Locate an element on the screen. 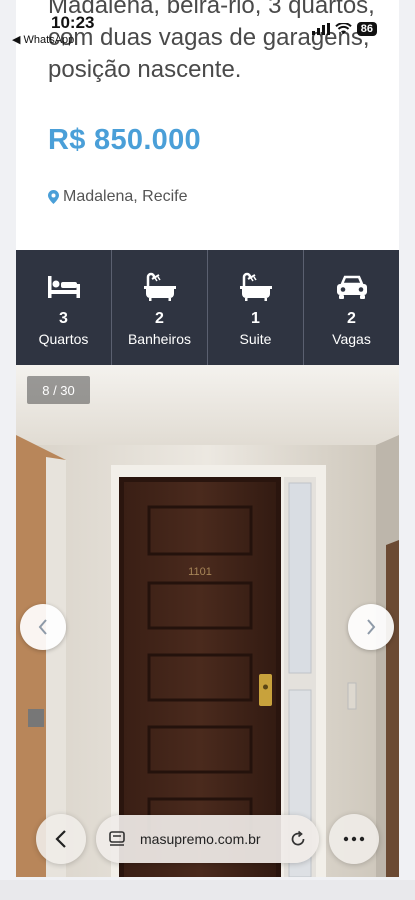 The height and width of the screenshot is (900, 415). listing-price: R$ 850.000 is located at coordinates (124, 140).